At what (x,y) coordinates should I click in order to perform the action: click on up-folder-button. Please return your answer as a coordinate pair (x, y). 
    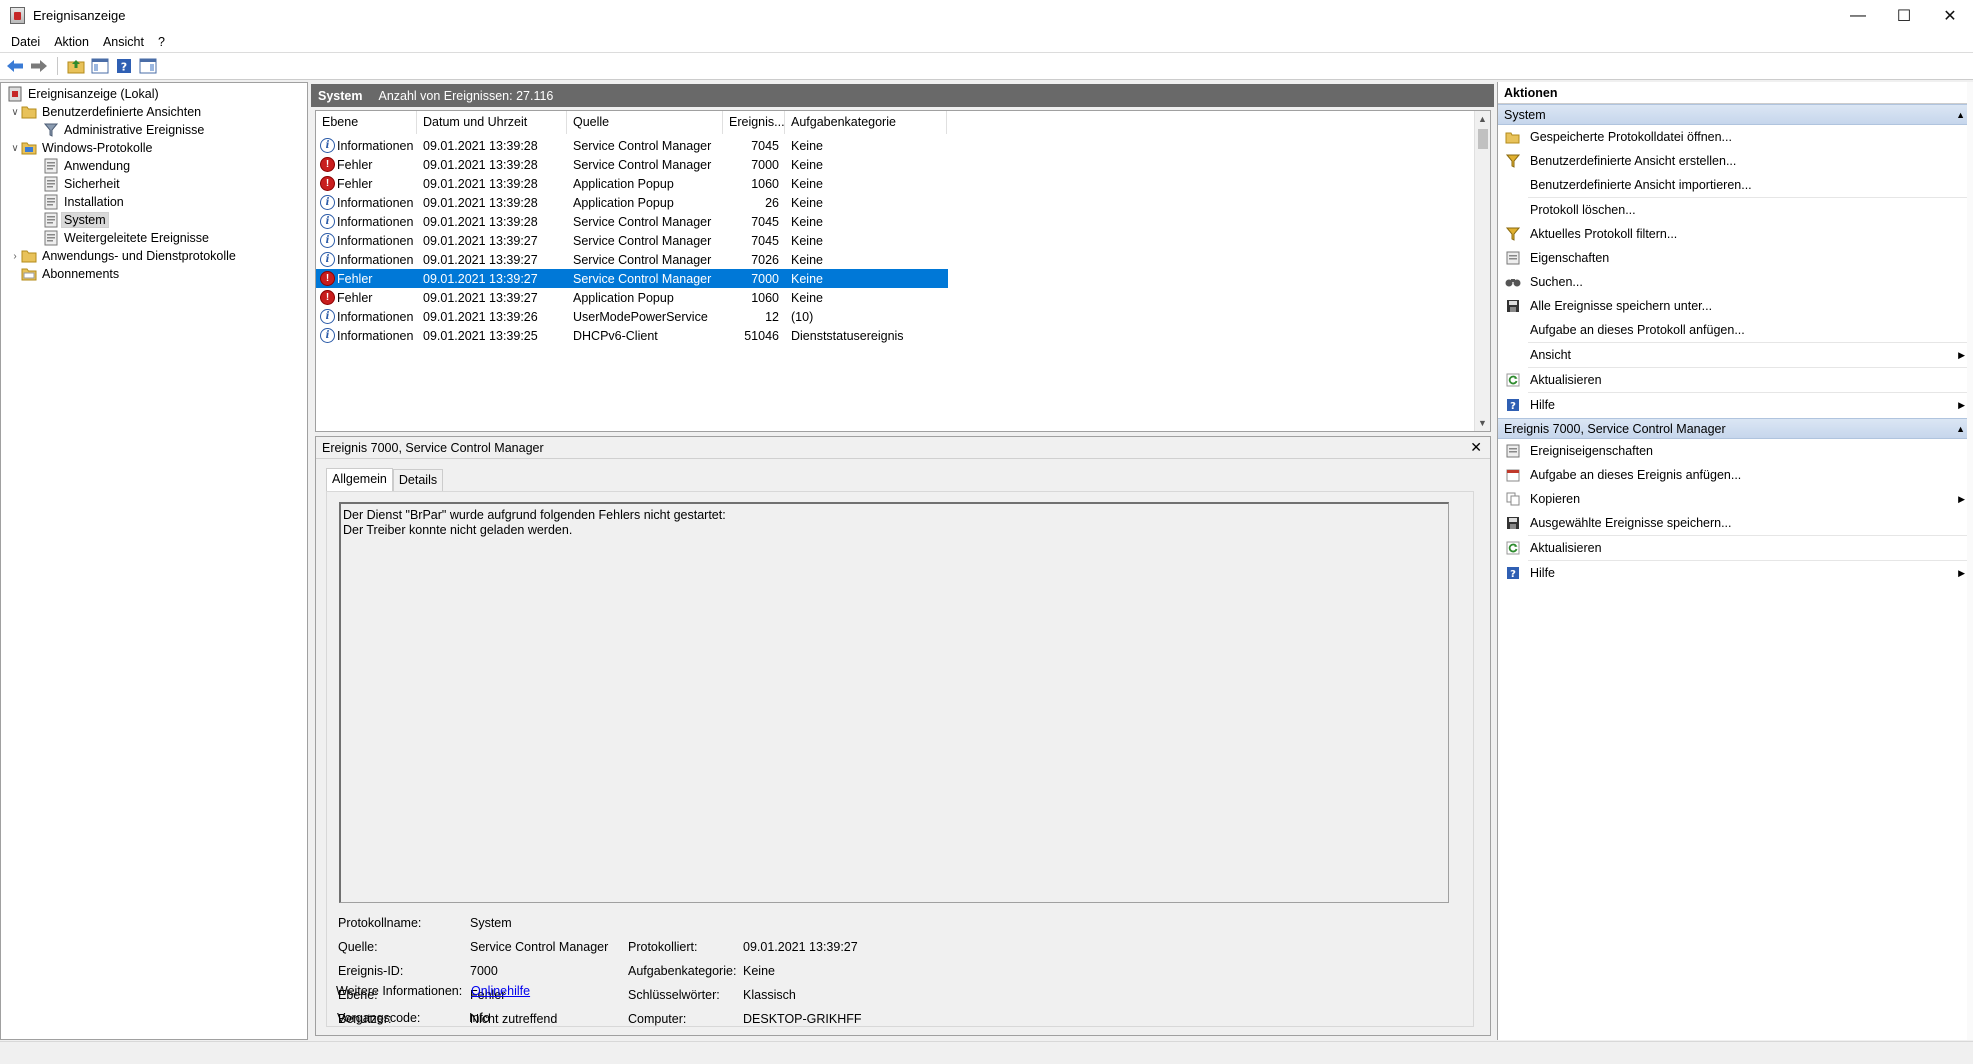
    Looking at the image, I should click on (76, 66).